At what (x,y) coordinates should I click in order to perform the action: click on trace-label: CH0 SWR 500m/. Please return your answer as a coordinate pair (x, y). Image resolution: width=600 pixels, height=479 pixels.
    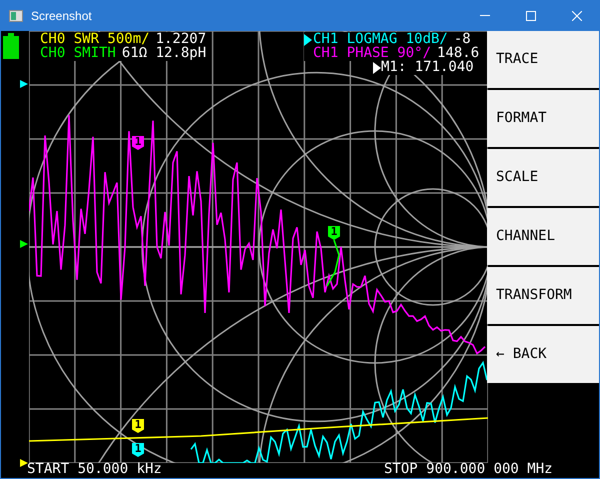
    Looking at the image, I should click on (95, 39).